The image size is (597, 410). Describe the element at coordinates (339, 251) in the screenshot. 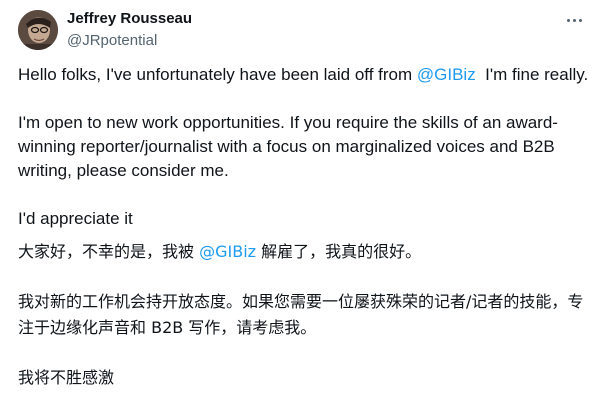

I see `text-segment: 解雇了，我真的很好。` at that location.